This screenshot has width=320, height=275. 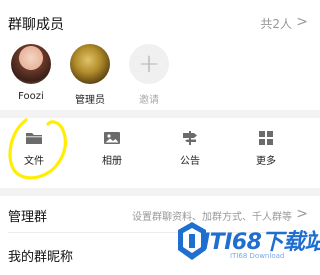 I want to click on member-count: 共2人, so click(x=276, y=23).